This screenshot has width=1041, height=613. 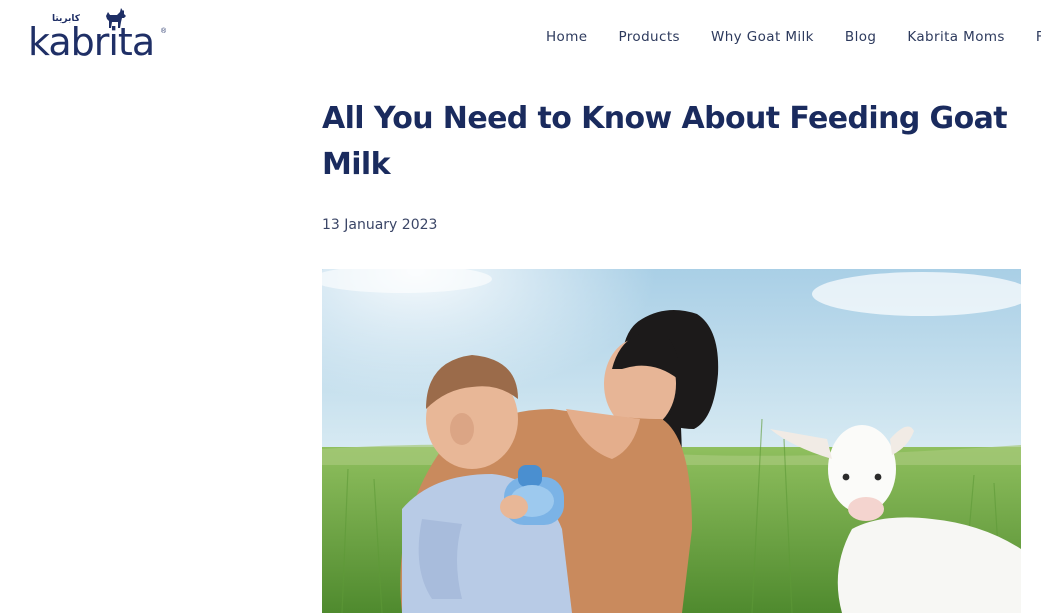 What do you see at coordinates (956, 37) in the screenshot?
I see `nav-item-kabrita-moms: Kabrita Moms` at bounding box center [956, 37].